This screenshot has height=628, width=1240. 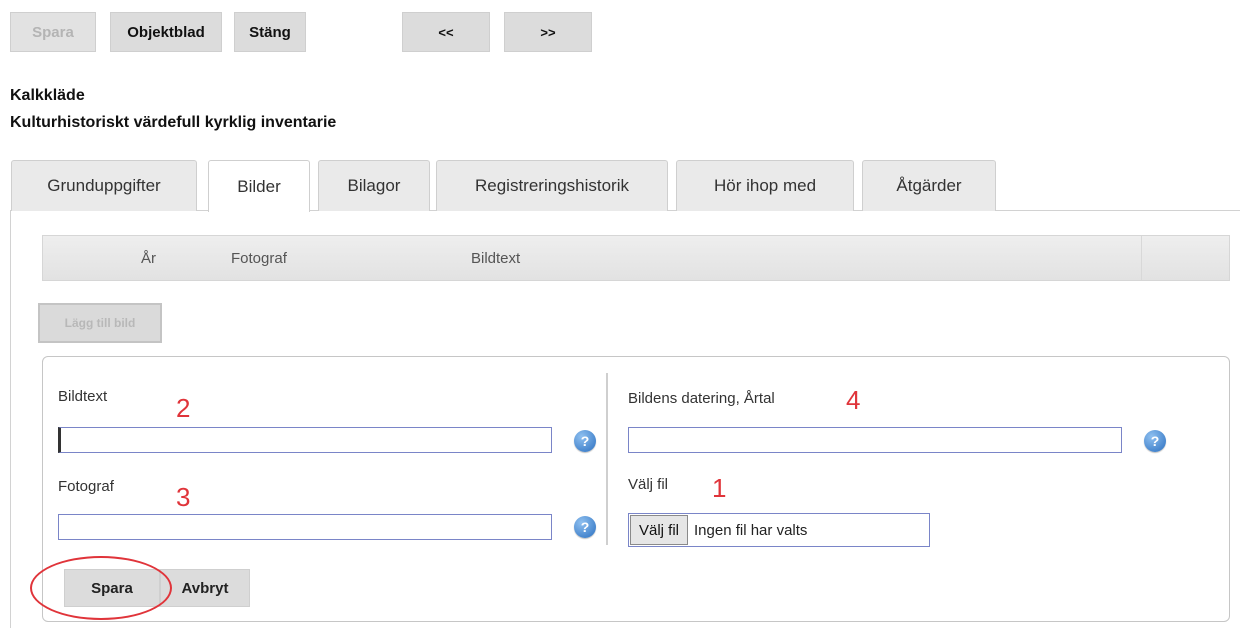 I want to click on photographer-help-icon: ?, so click(x=585, y=527).